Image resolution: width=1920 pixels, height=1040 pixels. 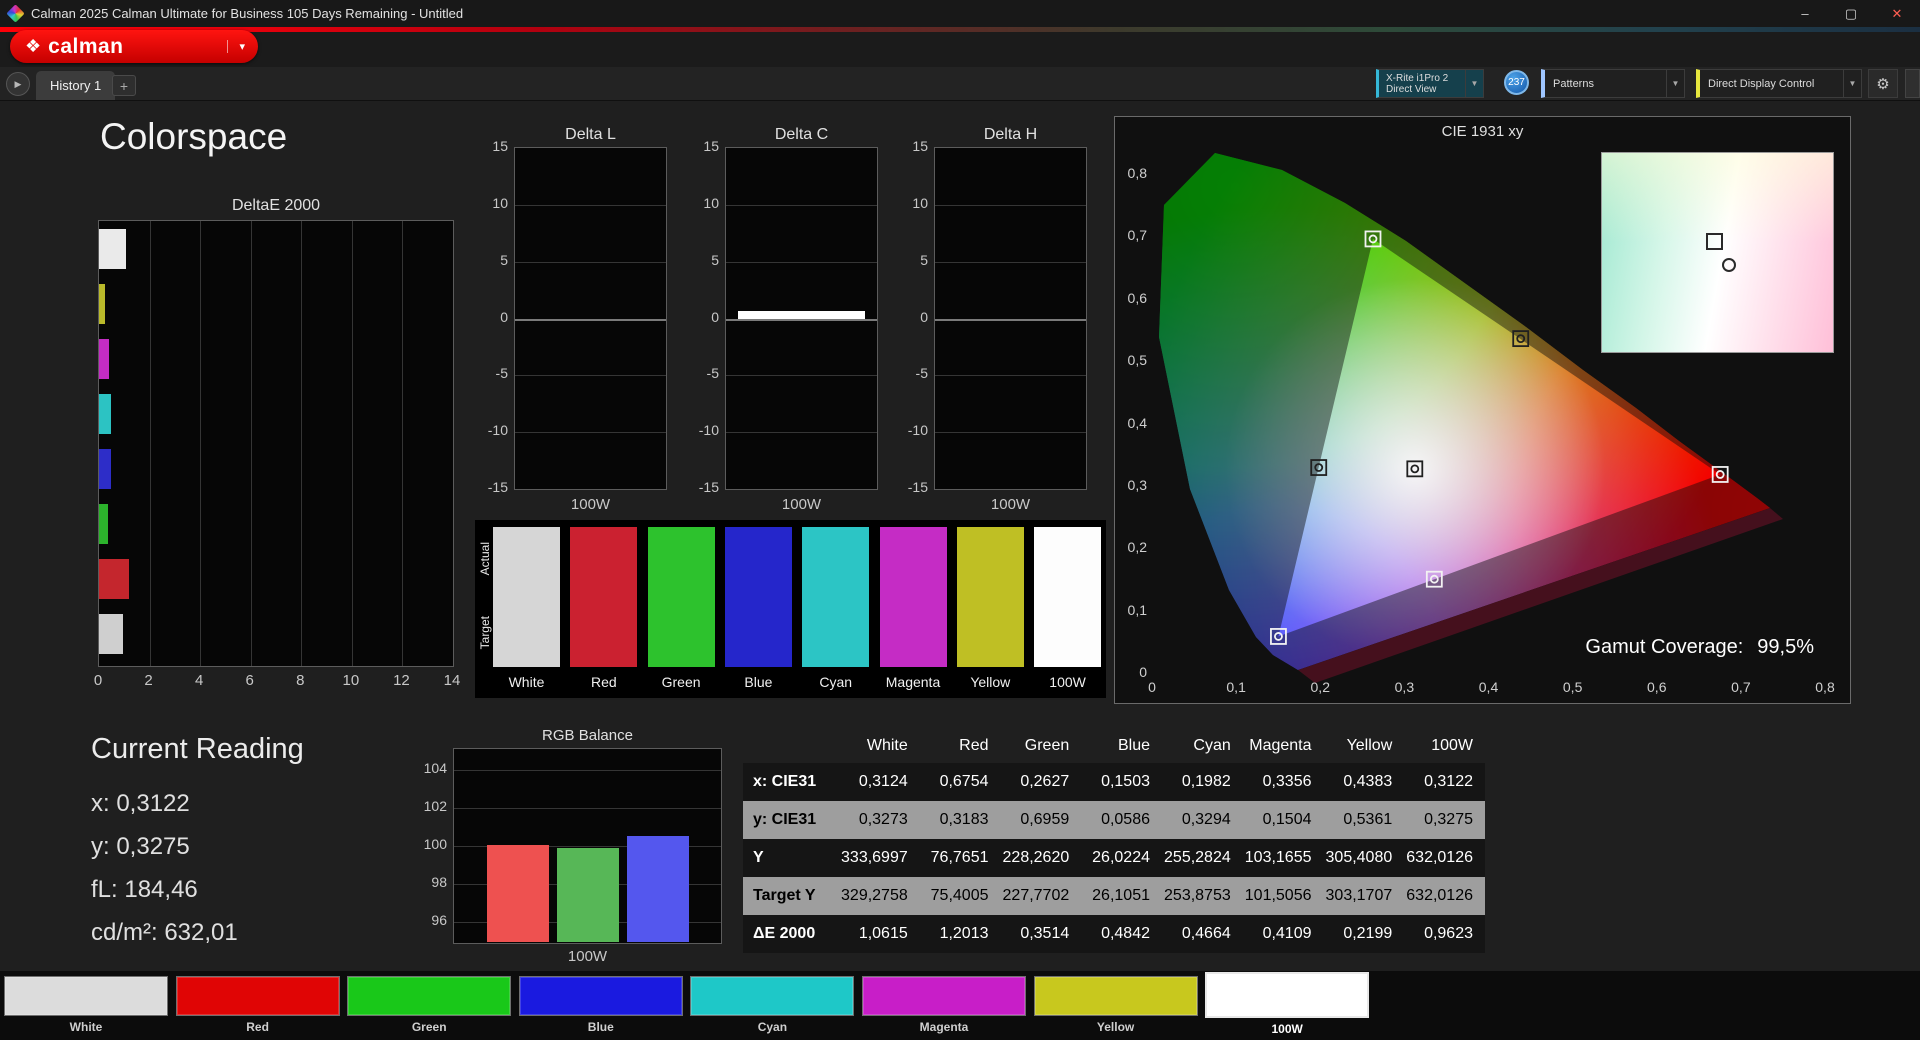 I want to click on inset-measured-marker-icon, so click(x=1729, y=265).